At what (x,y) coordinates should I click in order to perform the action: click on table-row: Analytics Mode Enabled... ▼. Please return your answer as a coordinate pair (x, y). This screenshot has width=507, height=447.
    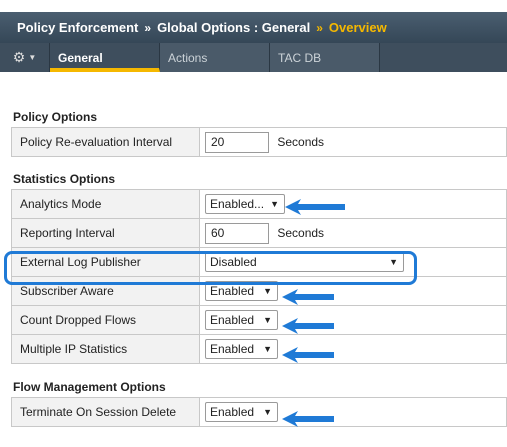
    Looking at the image, I should click on (259, 204).